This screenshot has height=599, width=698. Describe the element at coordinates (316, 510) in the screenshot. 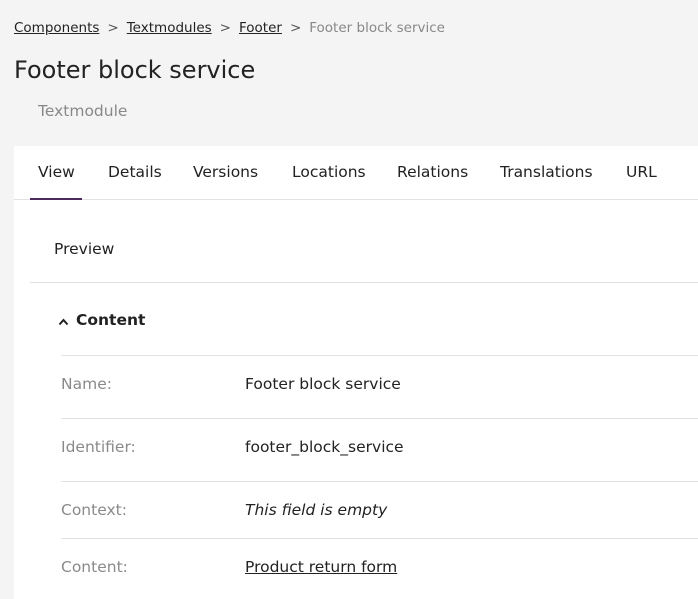

I see `field-value-context: This field is empty` at that location.